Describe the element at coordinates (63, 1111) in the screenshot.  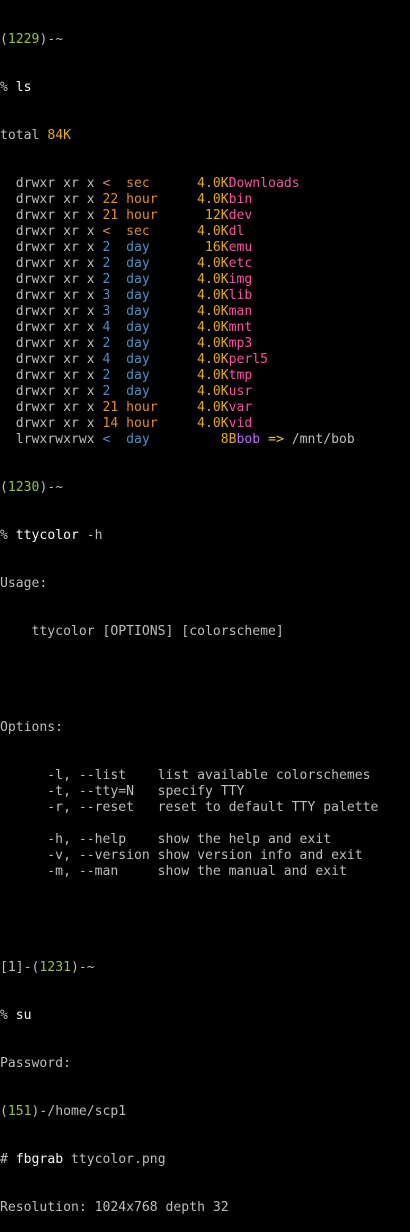
I see `prompt-line: (151)-/home/scp1` at that location.